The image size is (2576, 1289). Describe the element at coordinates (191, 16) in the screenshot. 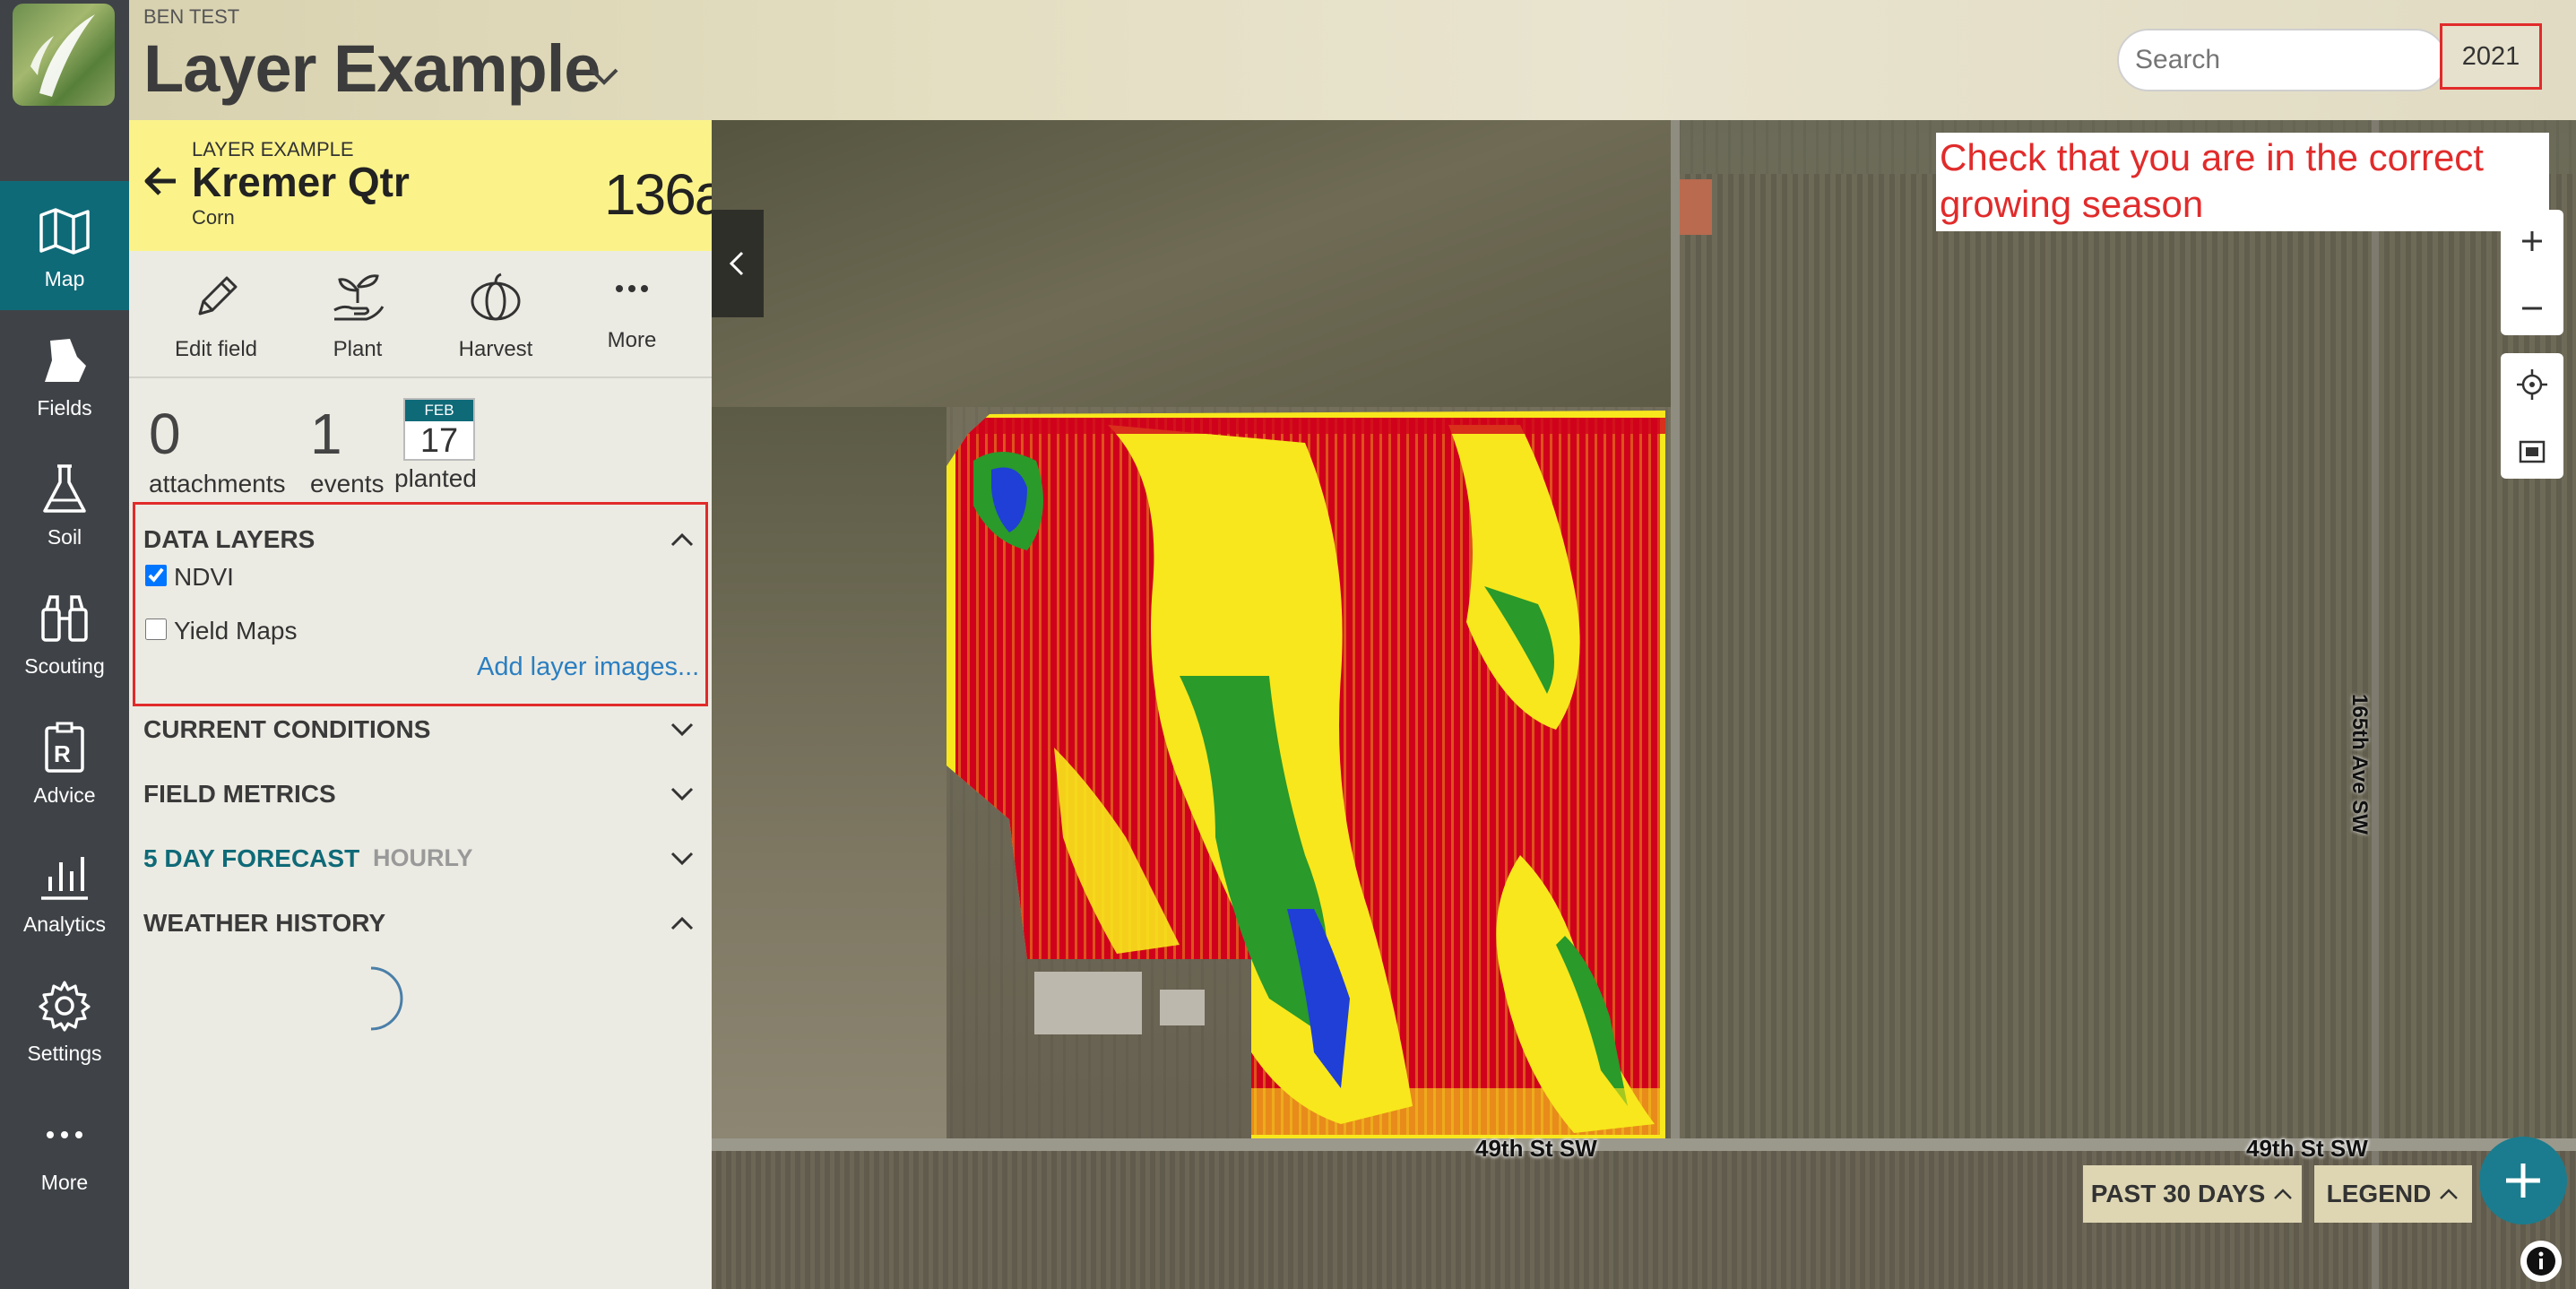

I see `organization-name: BEN TEST` at that location.